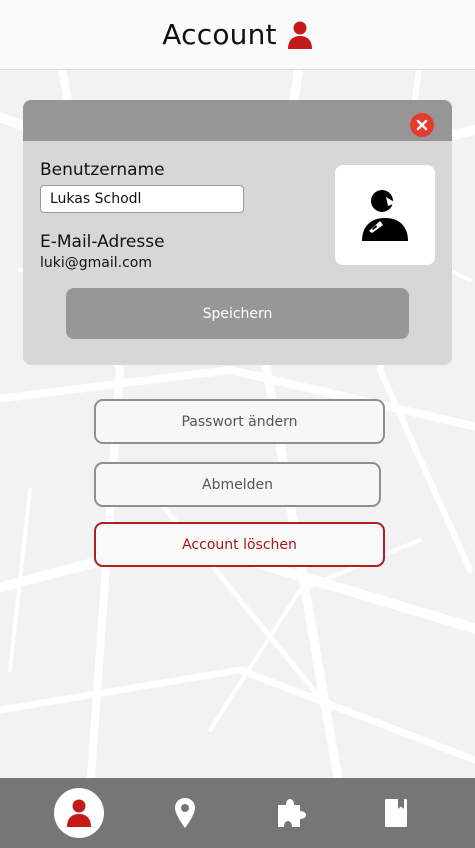  I want to click on email-value: luki@gmail.com, so click(96, 263).